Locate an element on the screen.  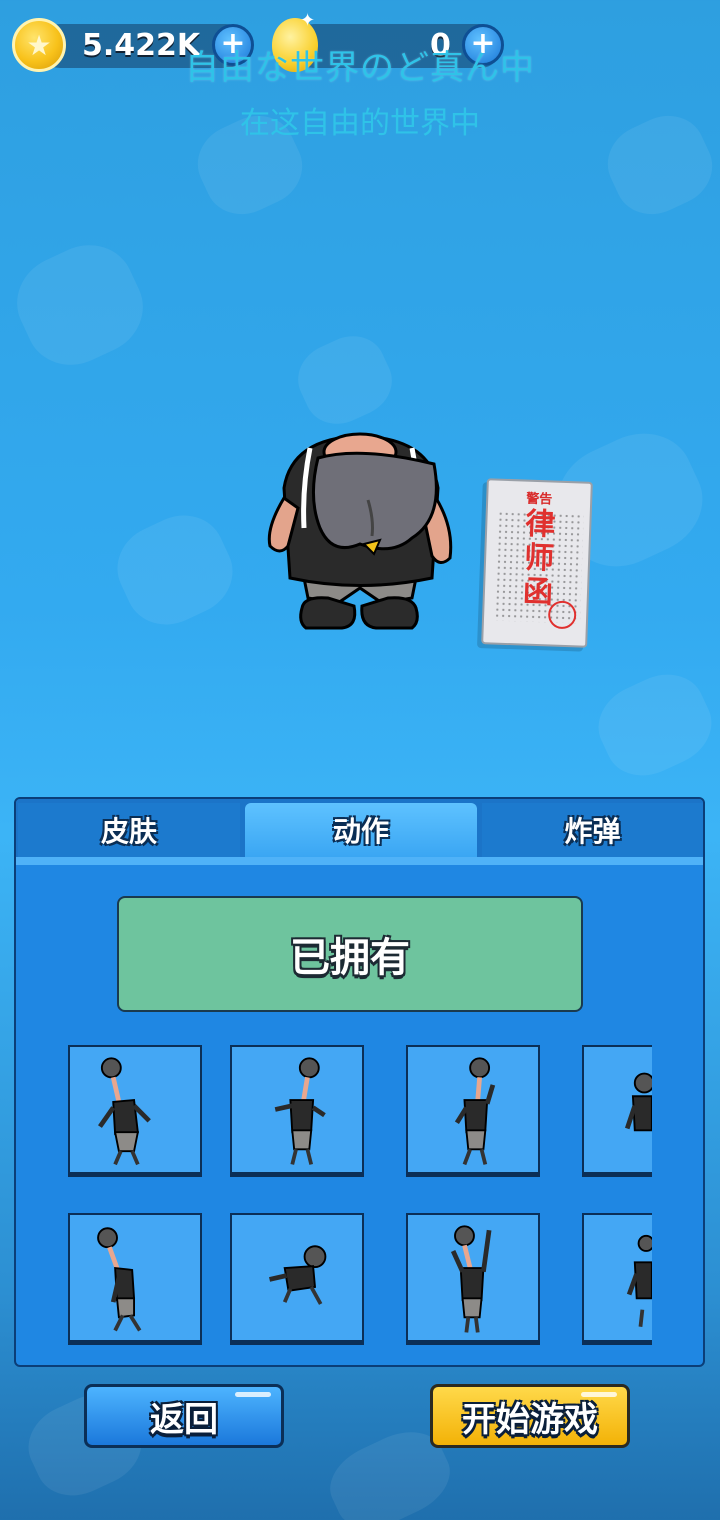
start-game-label: 开始游戏 is located at coordinates (530, 1419).